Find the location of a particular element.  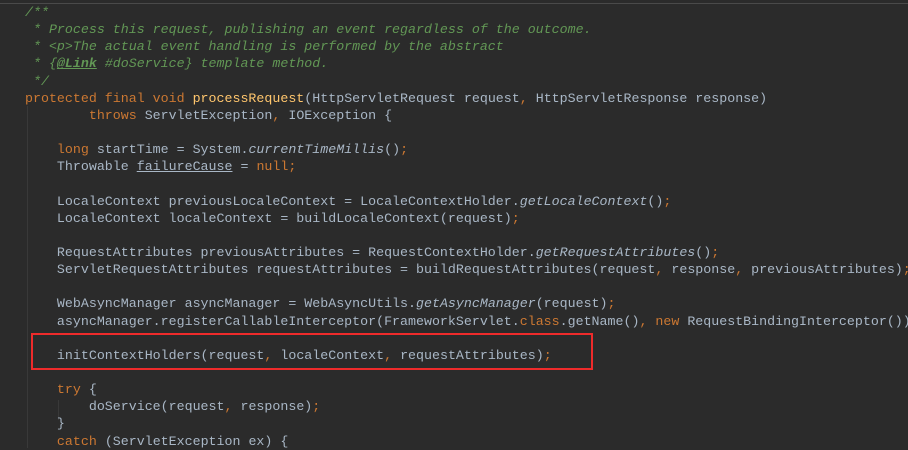

code-token: .getName() is located at coordinates (599, 321).